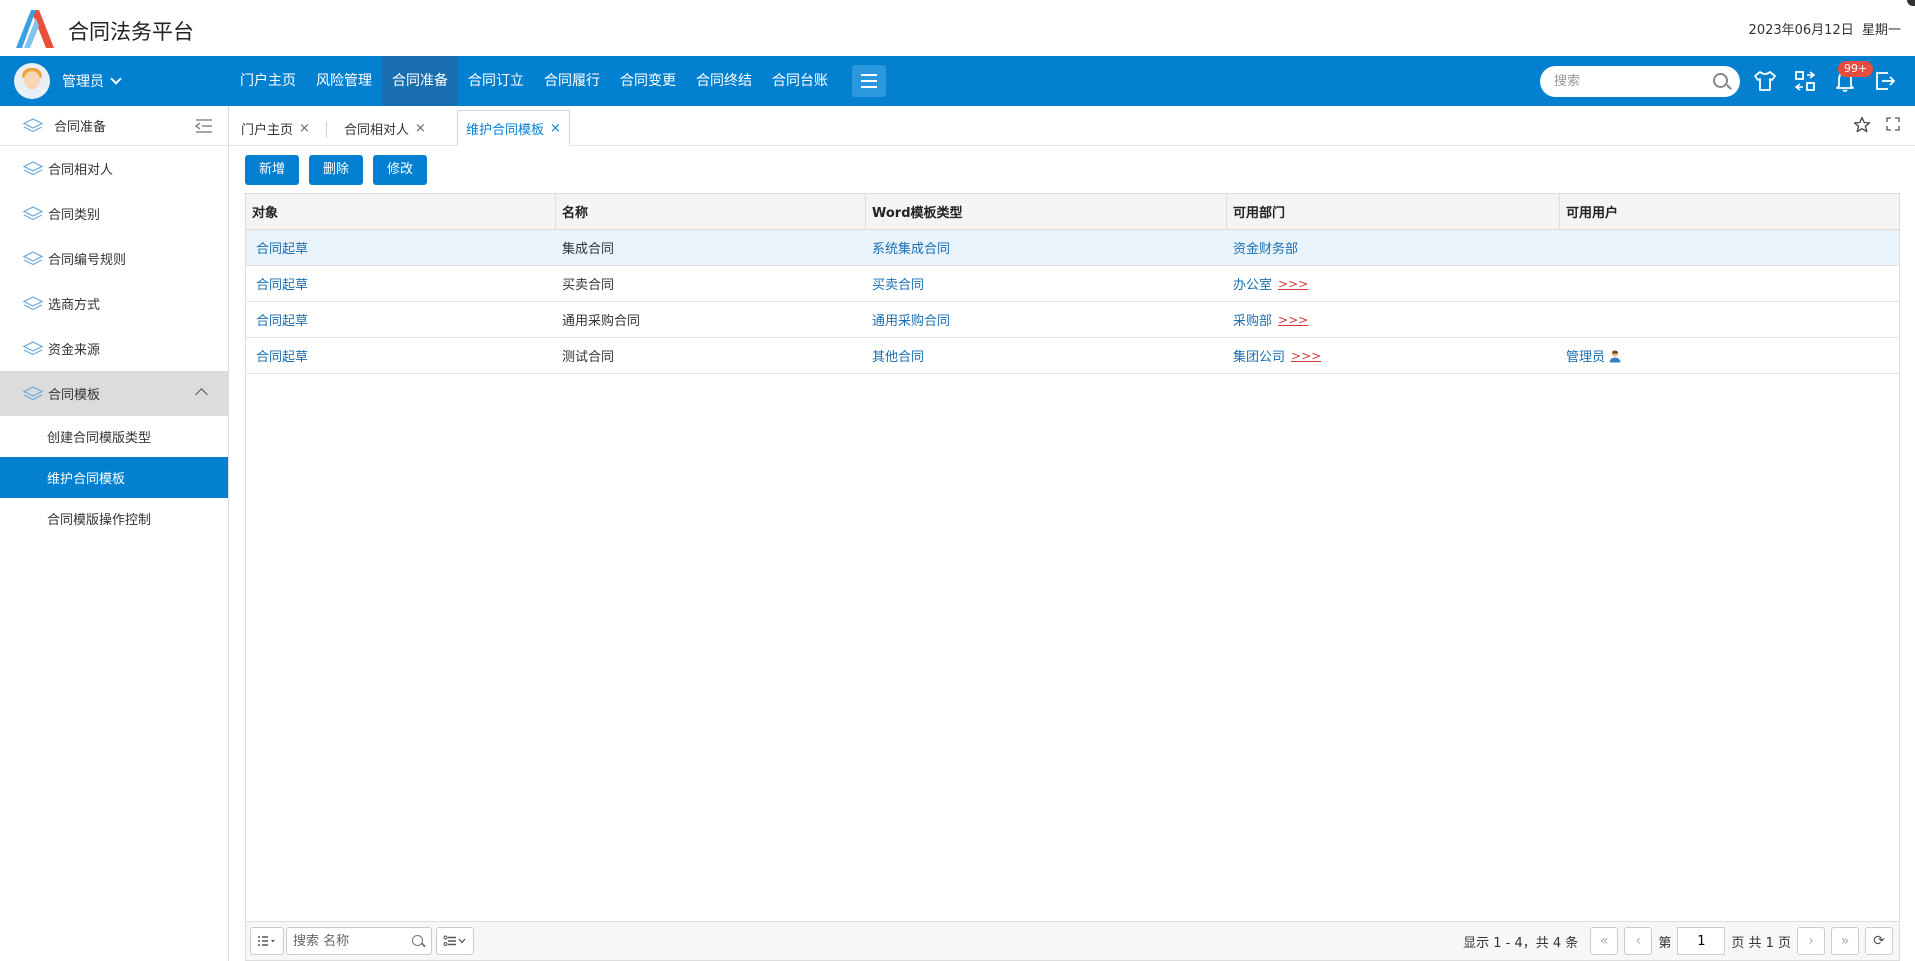 The height and width of the screenshot is (961, 1915). Describe the element at coordinates (74, 350) in the screenshot. I see `sidebar-item-label: 资金来源` at that location.